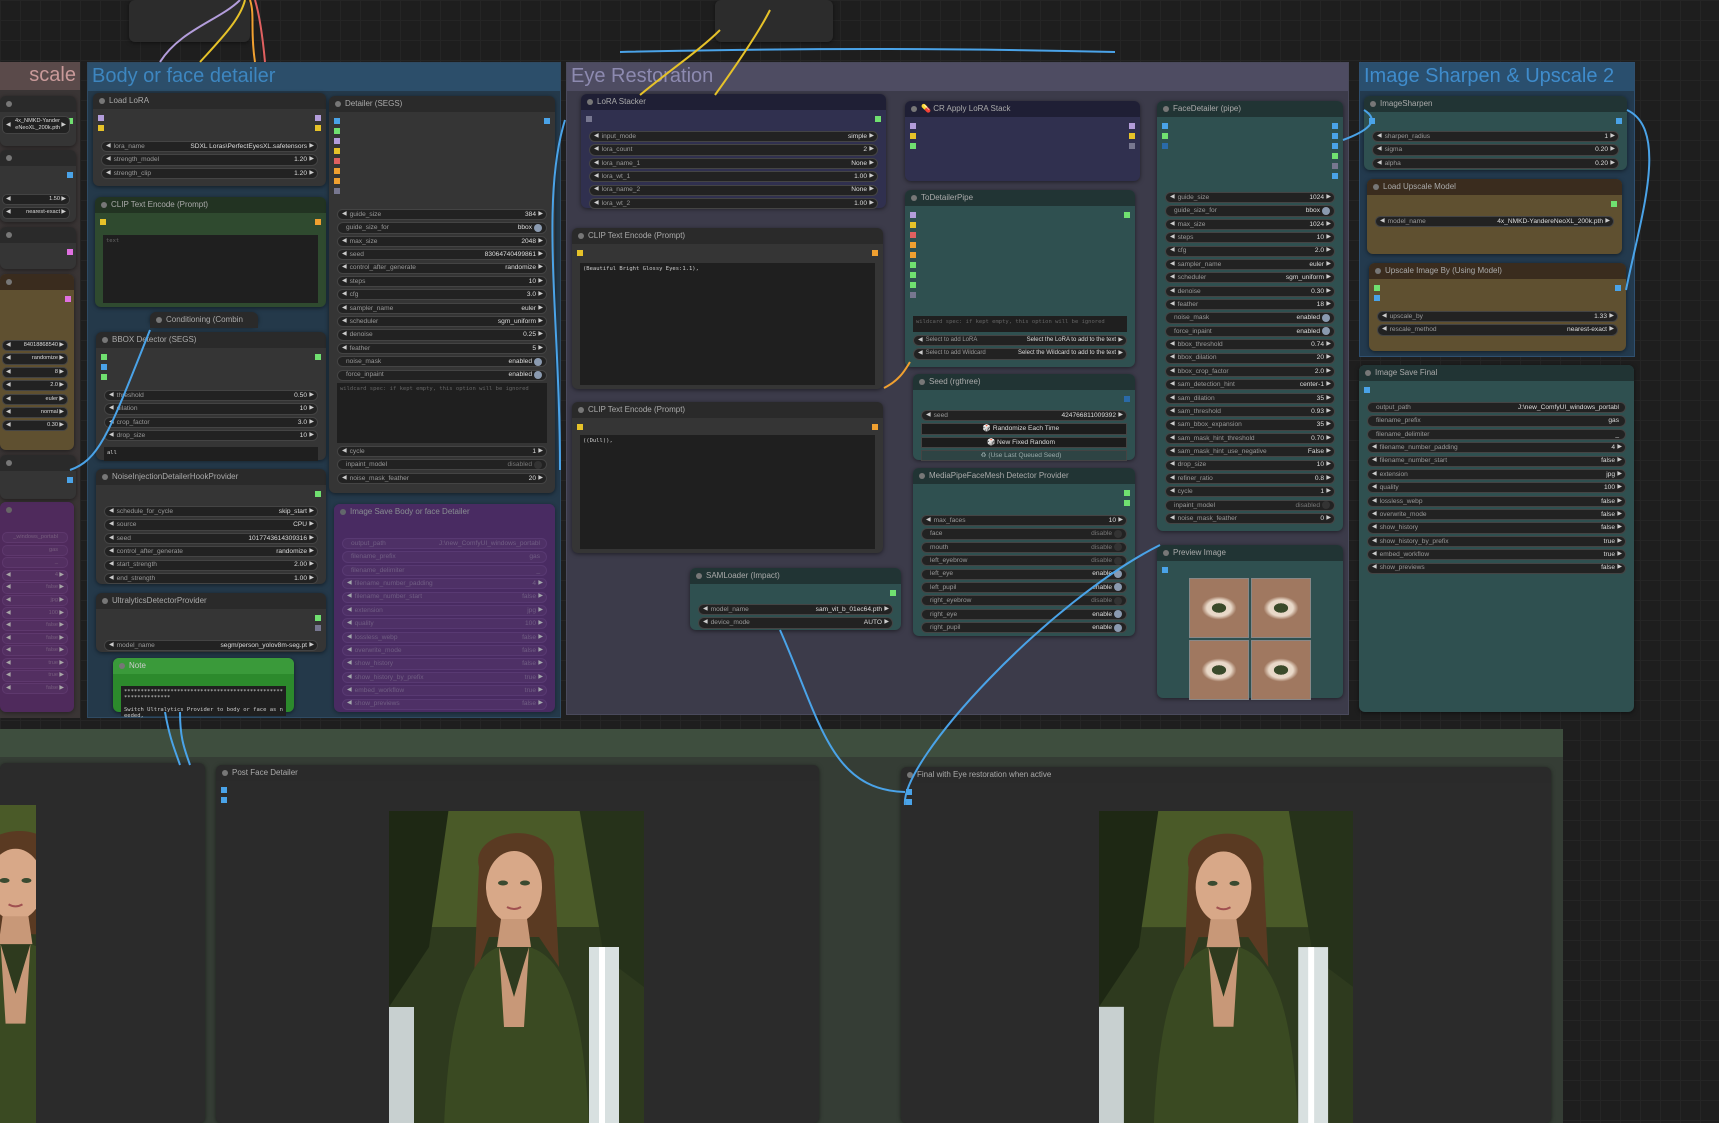  I want to click on widget-overwrite-mode: ◀ overwrite_mode false ▶, so click(444, 651).